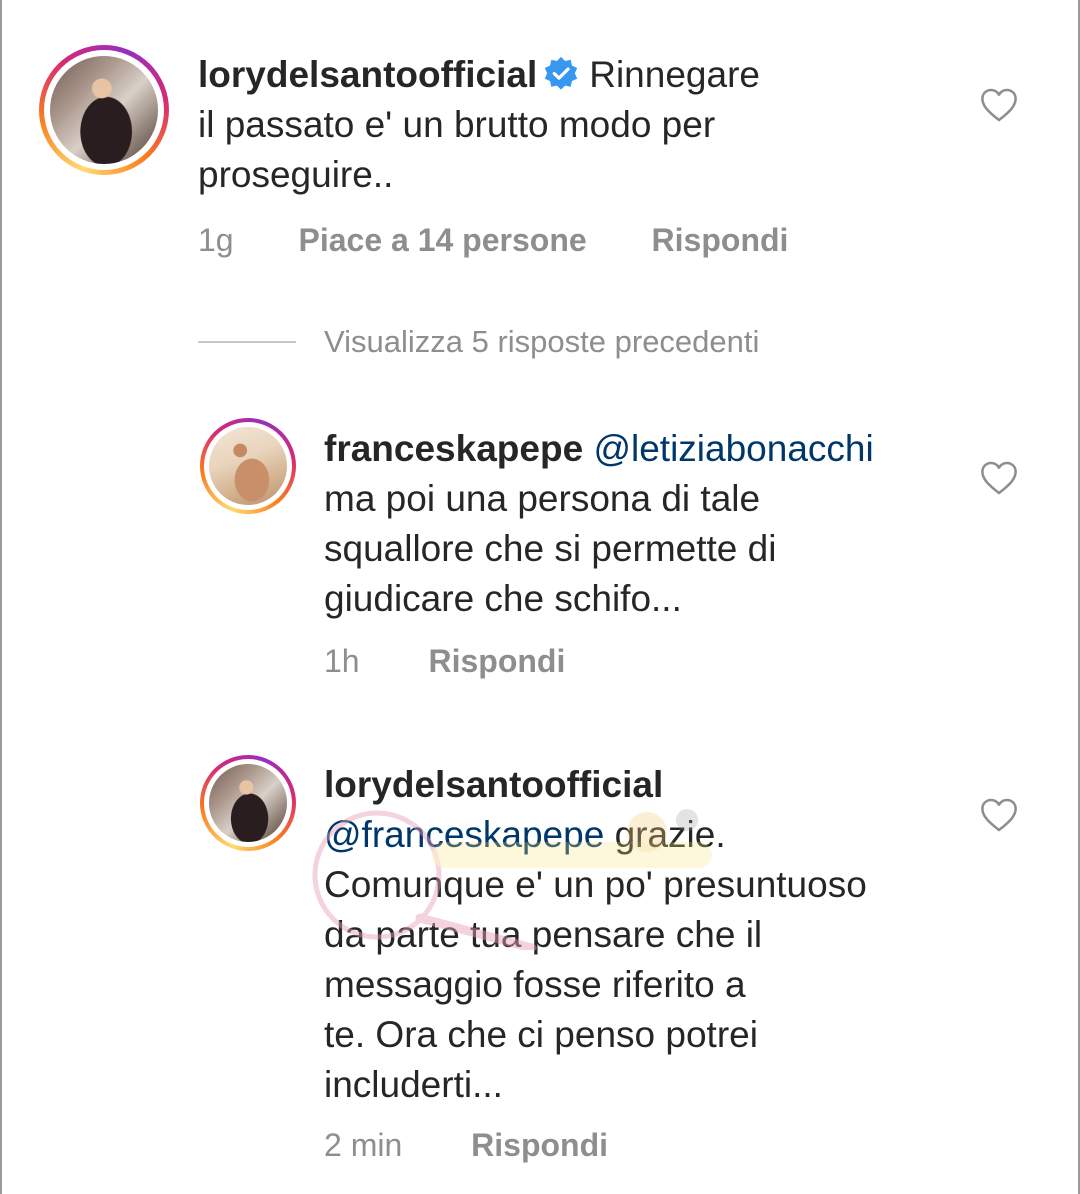  What do you see at coordinates (493, 784) in the screenshot?
I see `reply-username: lorydelsantoofficial` at bounding box center [493, 784].